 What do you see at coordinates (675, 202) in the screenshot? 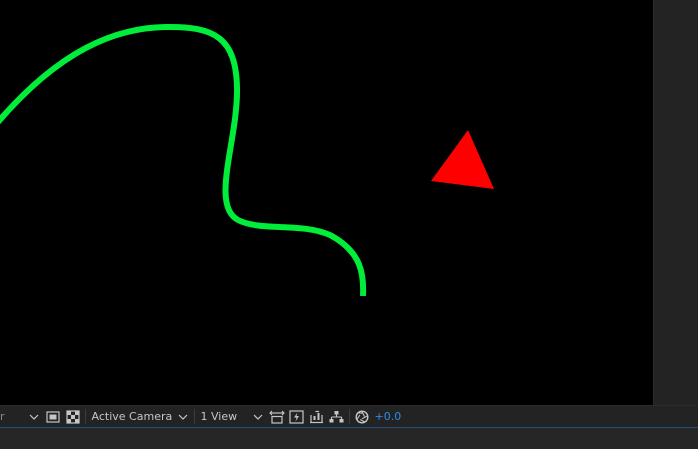
I see `side-panel` at bounding box center [675, 202].